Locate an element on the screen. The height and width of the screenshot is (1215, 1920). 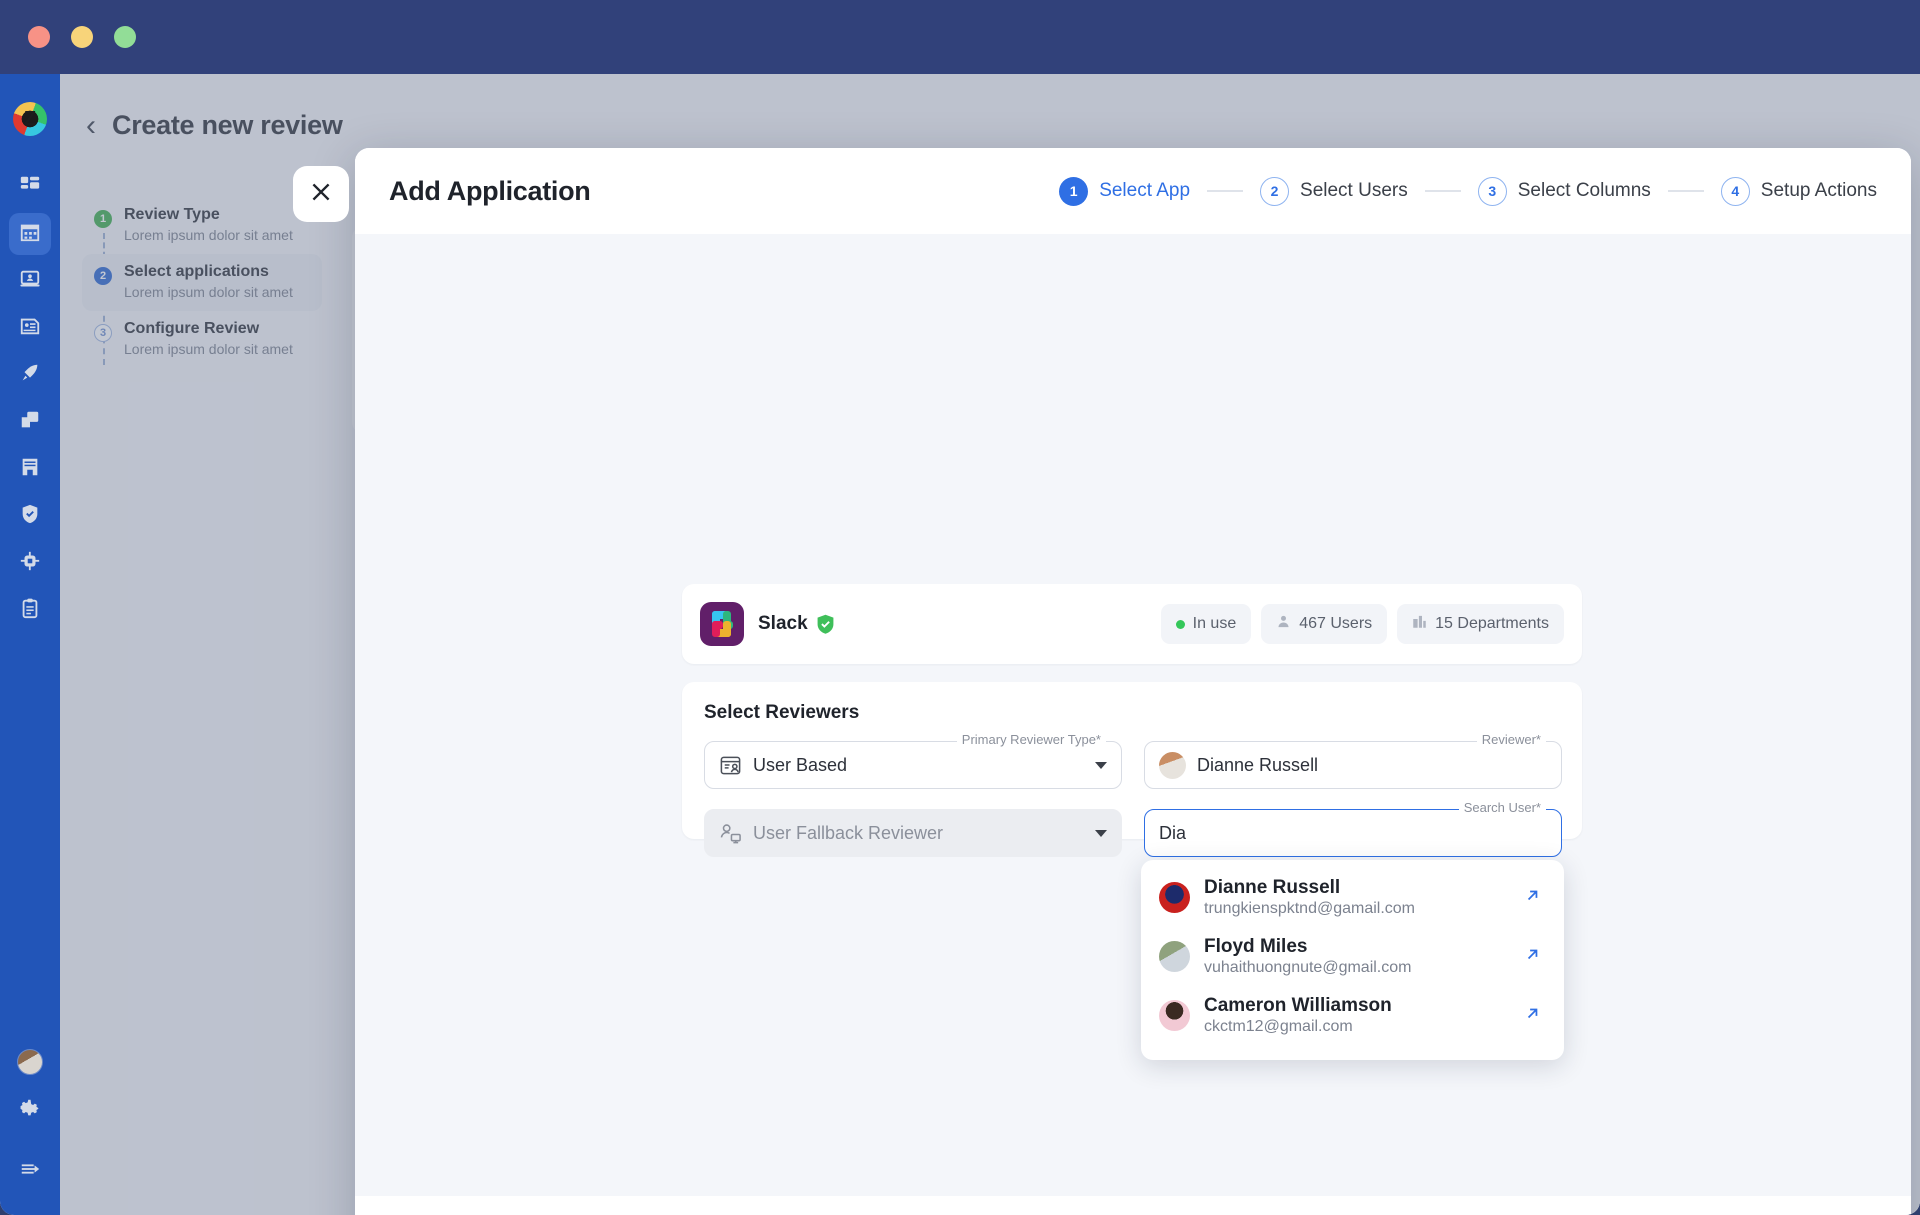
search-user-value: Dia is located at coordinates (1173, 832).